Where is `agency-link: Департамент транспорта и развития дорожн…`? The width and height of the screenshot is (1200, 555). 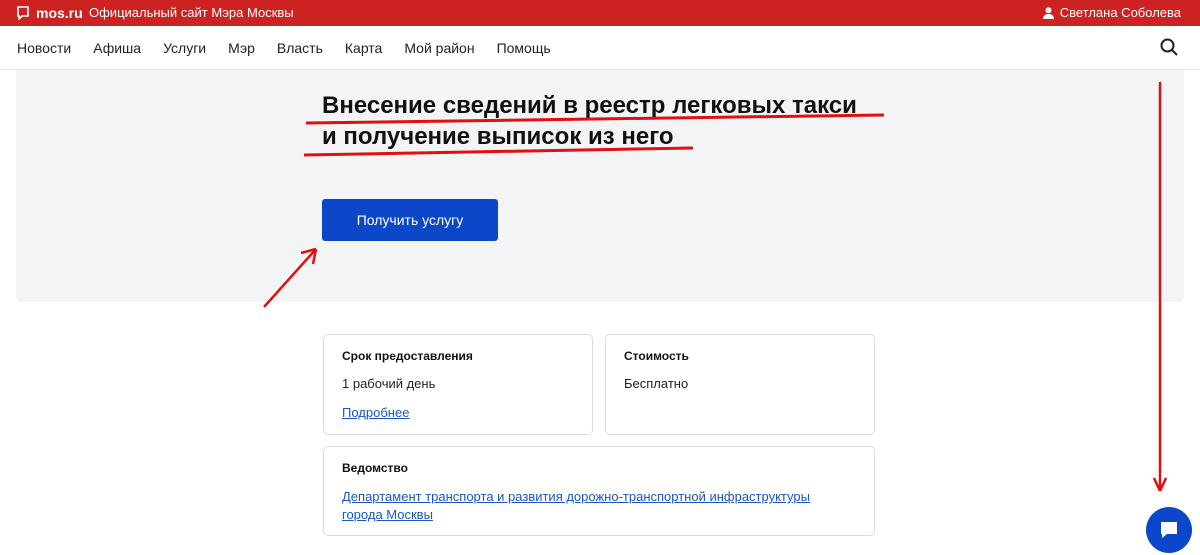 agency-link: Департамент транспорта и развития дорожн… is located at coordinates (576, 506).